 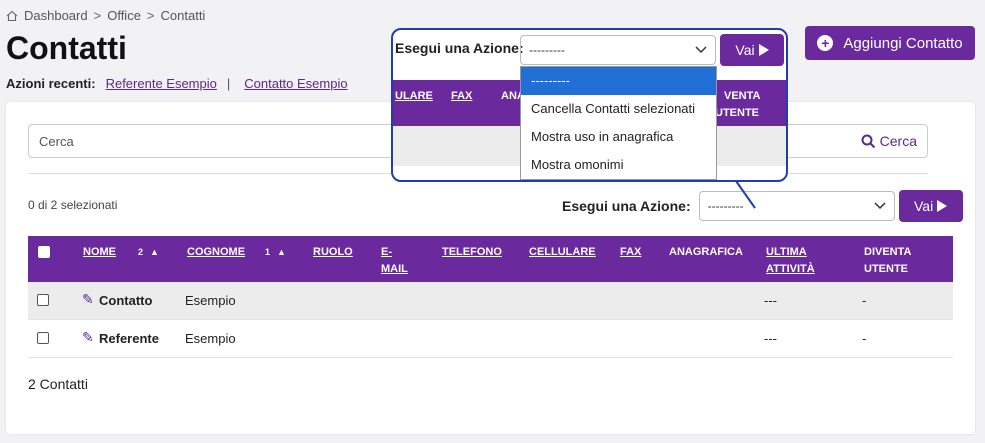 I want to click on selection-count: 0 di 2 selezionati, so click(x=73, y=205).